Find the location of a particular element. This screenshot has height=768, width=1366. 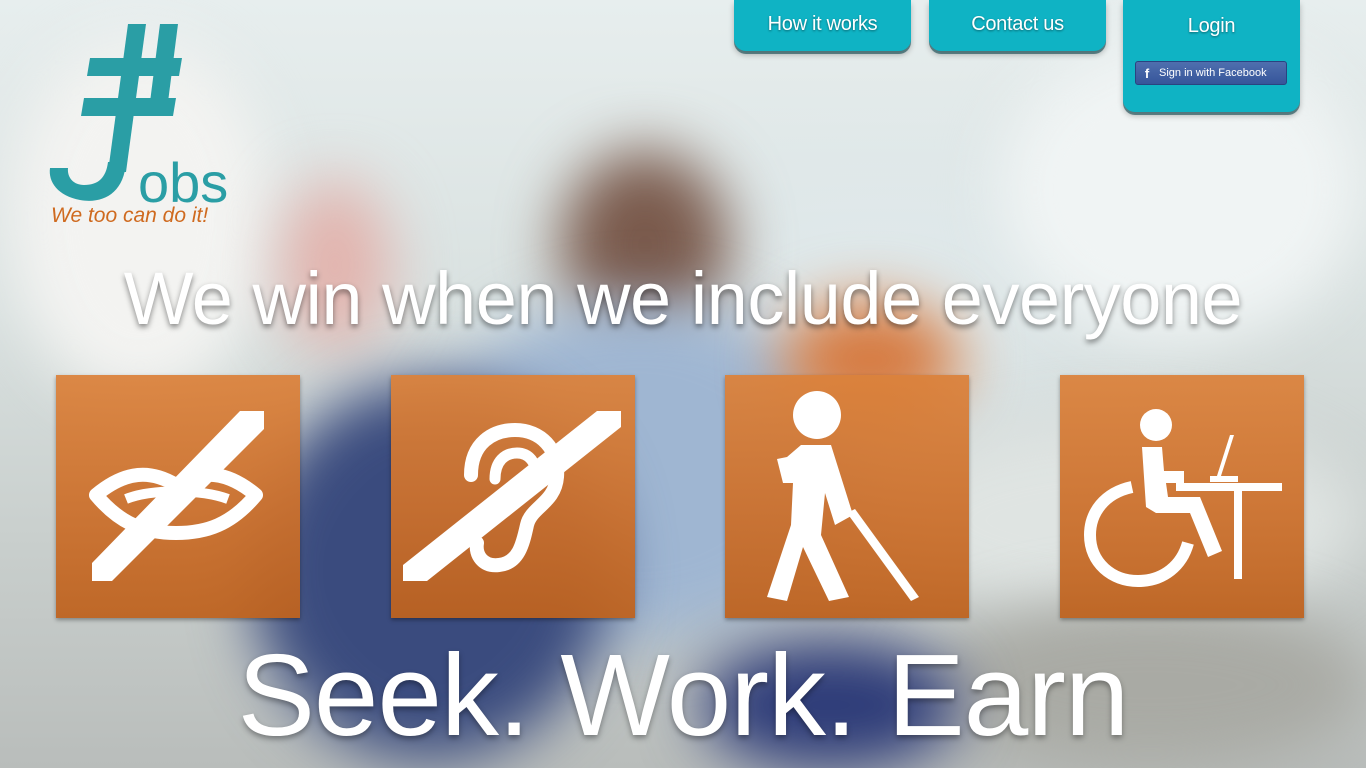

speech-impaired-icon is located at coordinates (176, 496).